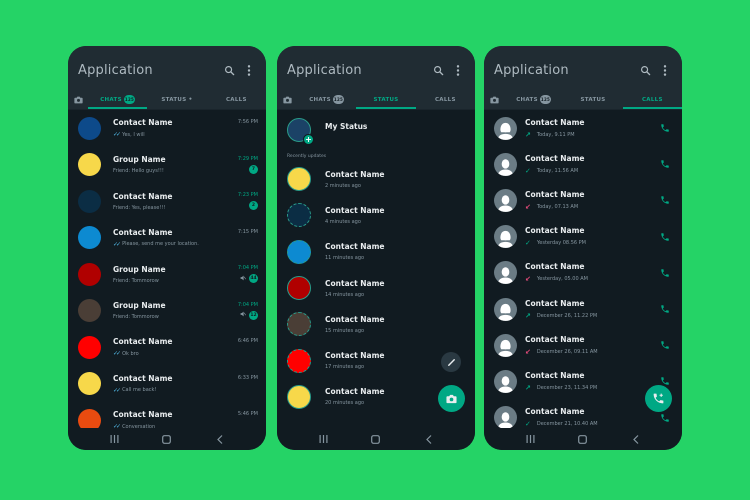 The width and height of the screenshot is (750, 500). Describe the element at coordinates (167, 384) in the screenshot. I see `chat-list-item: Contact Name ✓✓ Call me back! 6:33 PM` at that location.